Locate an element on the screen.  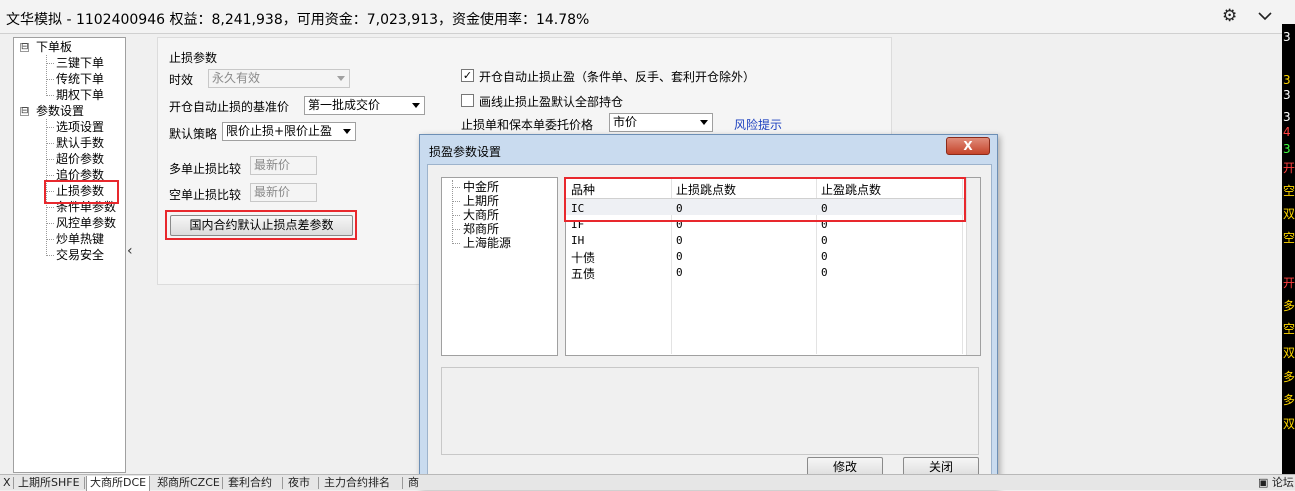
exchange-item: 上海能源 is located at coordinates (487, 243).